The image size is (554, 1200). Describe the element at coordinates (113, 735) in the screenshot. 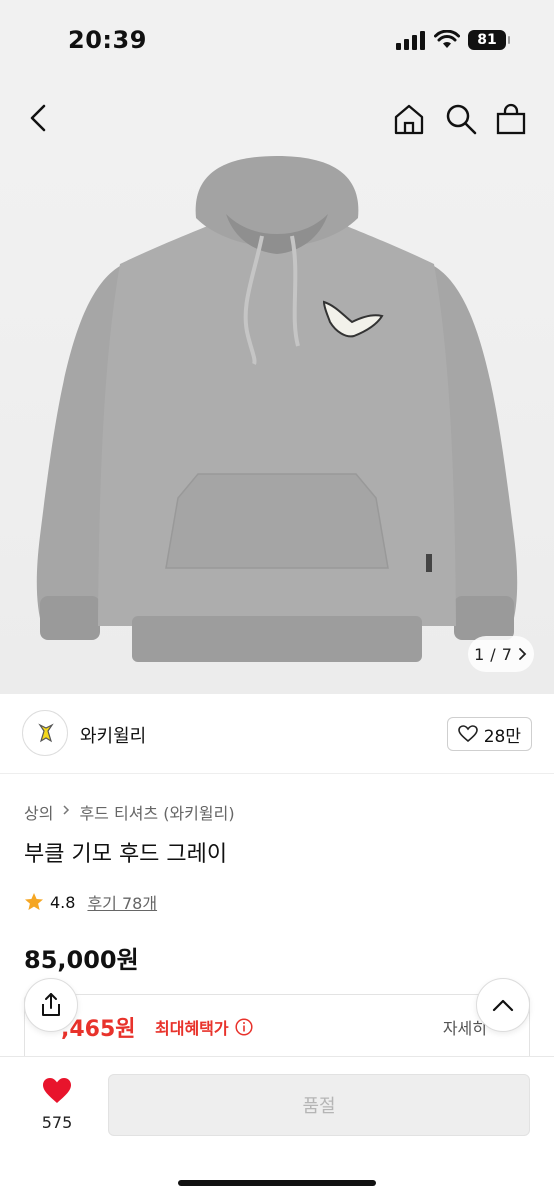

I see `brand-name: 와키윌리` at that location.